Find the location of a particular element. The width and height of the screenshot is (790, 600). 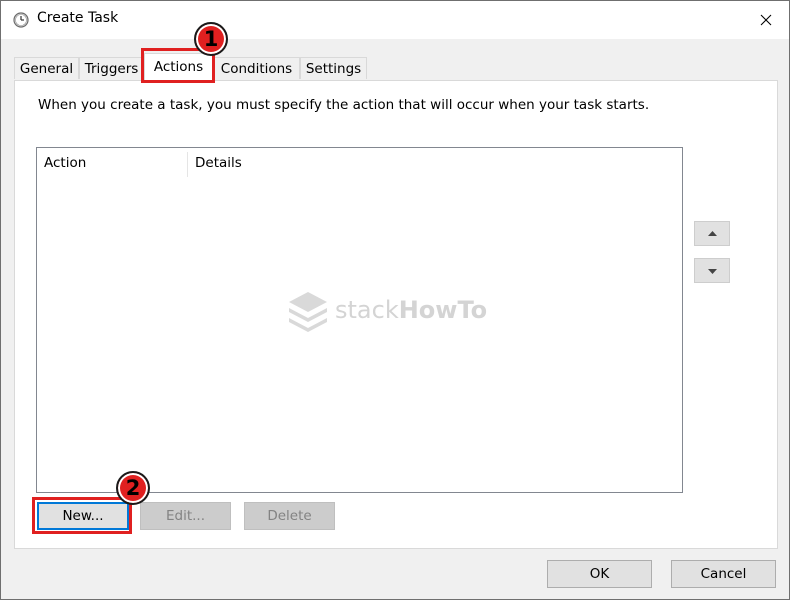

move-down-button is located at coordinates (712, 270).